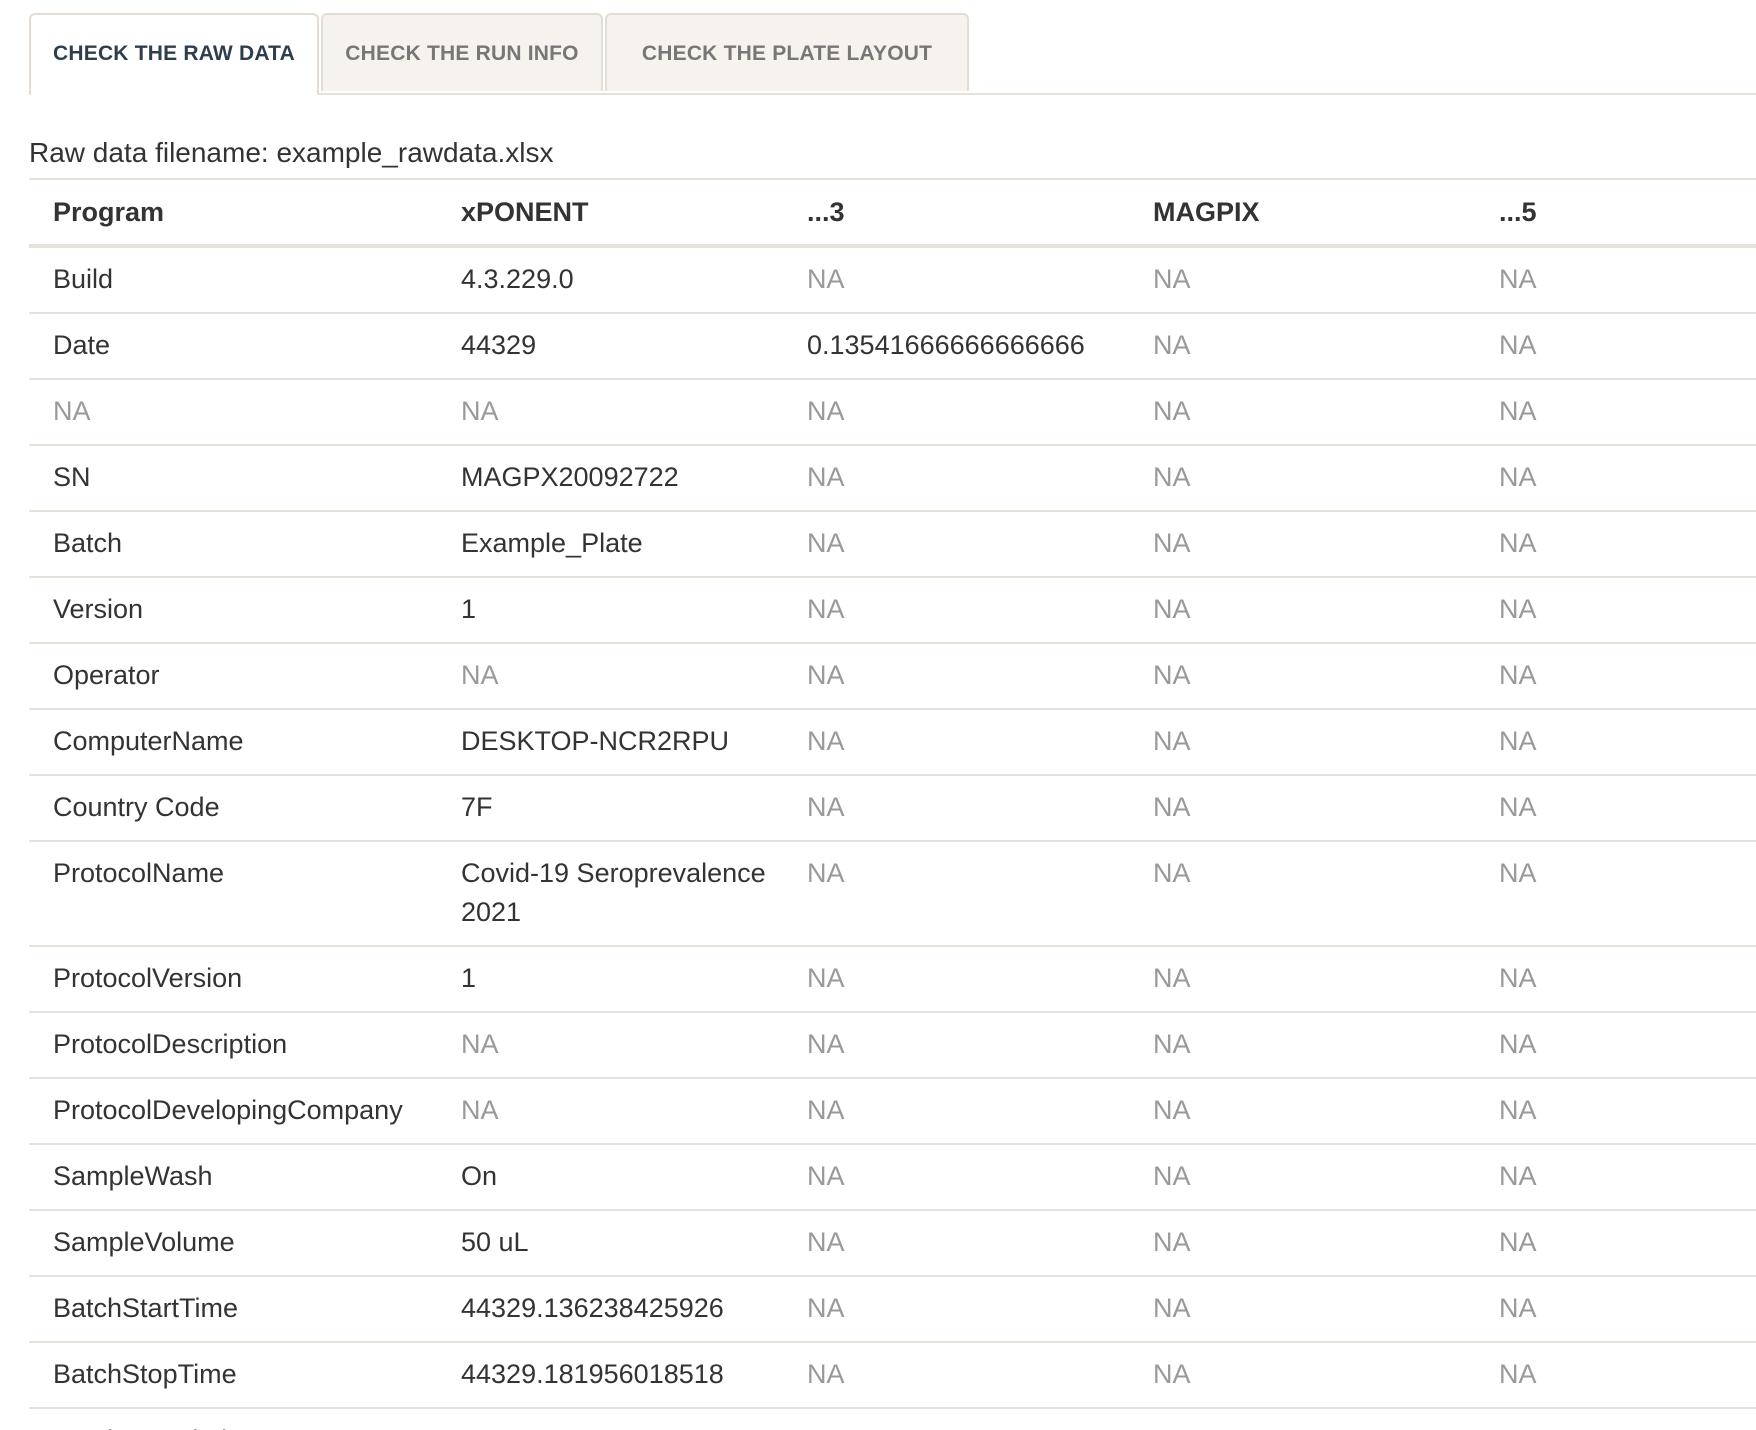 This screenshot has height=1430, width=1756. I want to click on table-cell: SampleVolume, so click(233, 1243).